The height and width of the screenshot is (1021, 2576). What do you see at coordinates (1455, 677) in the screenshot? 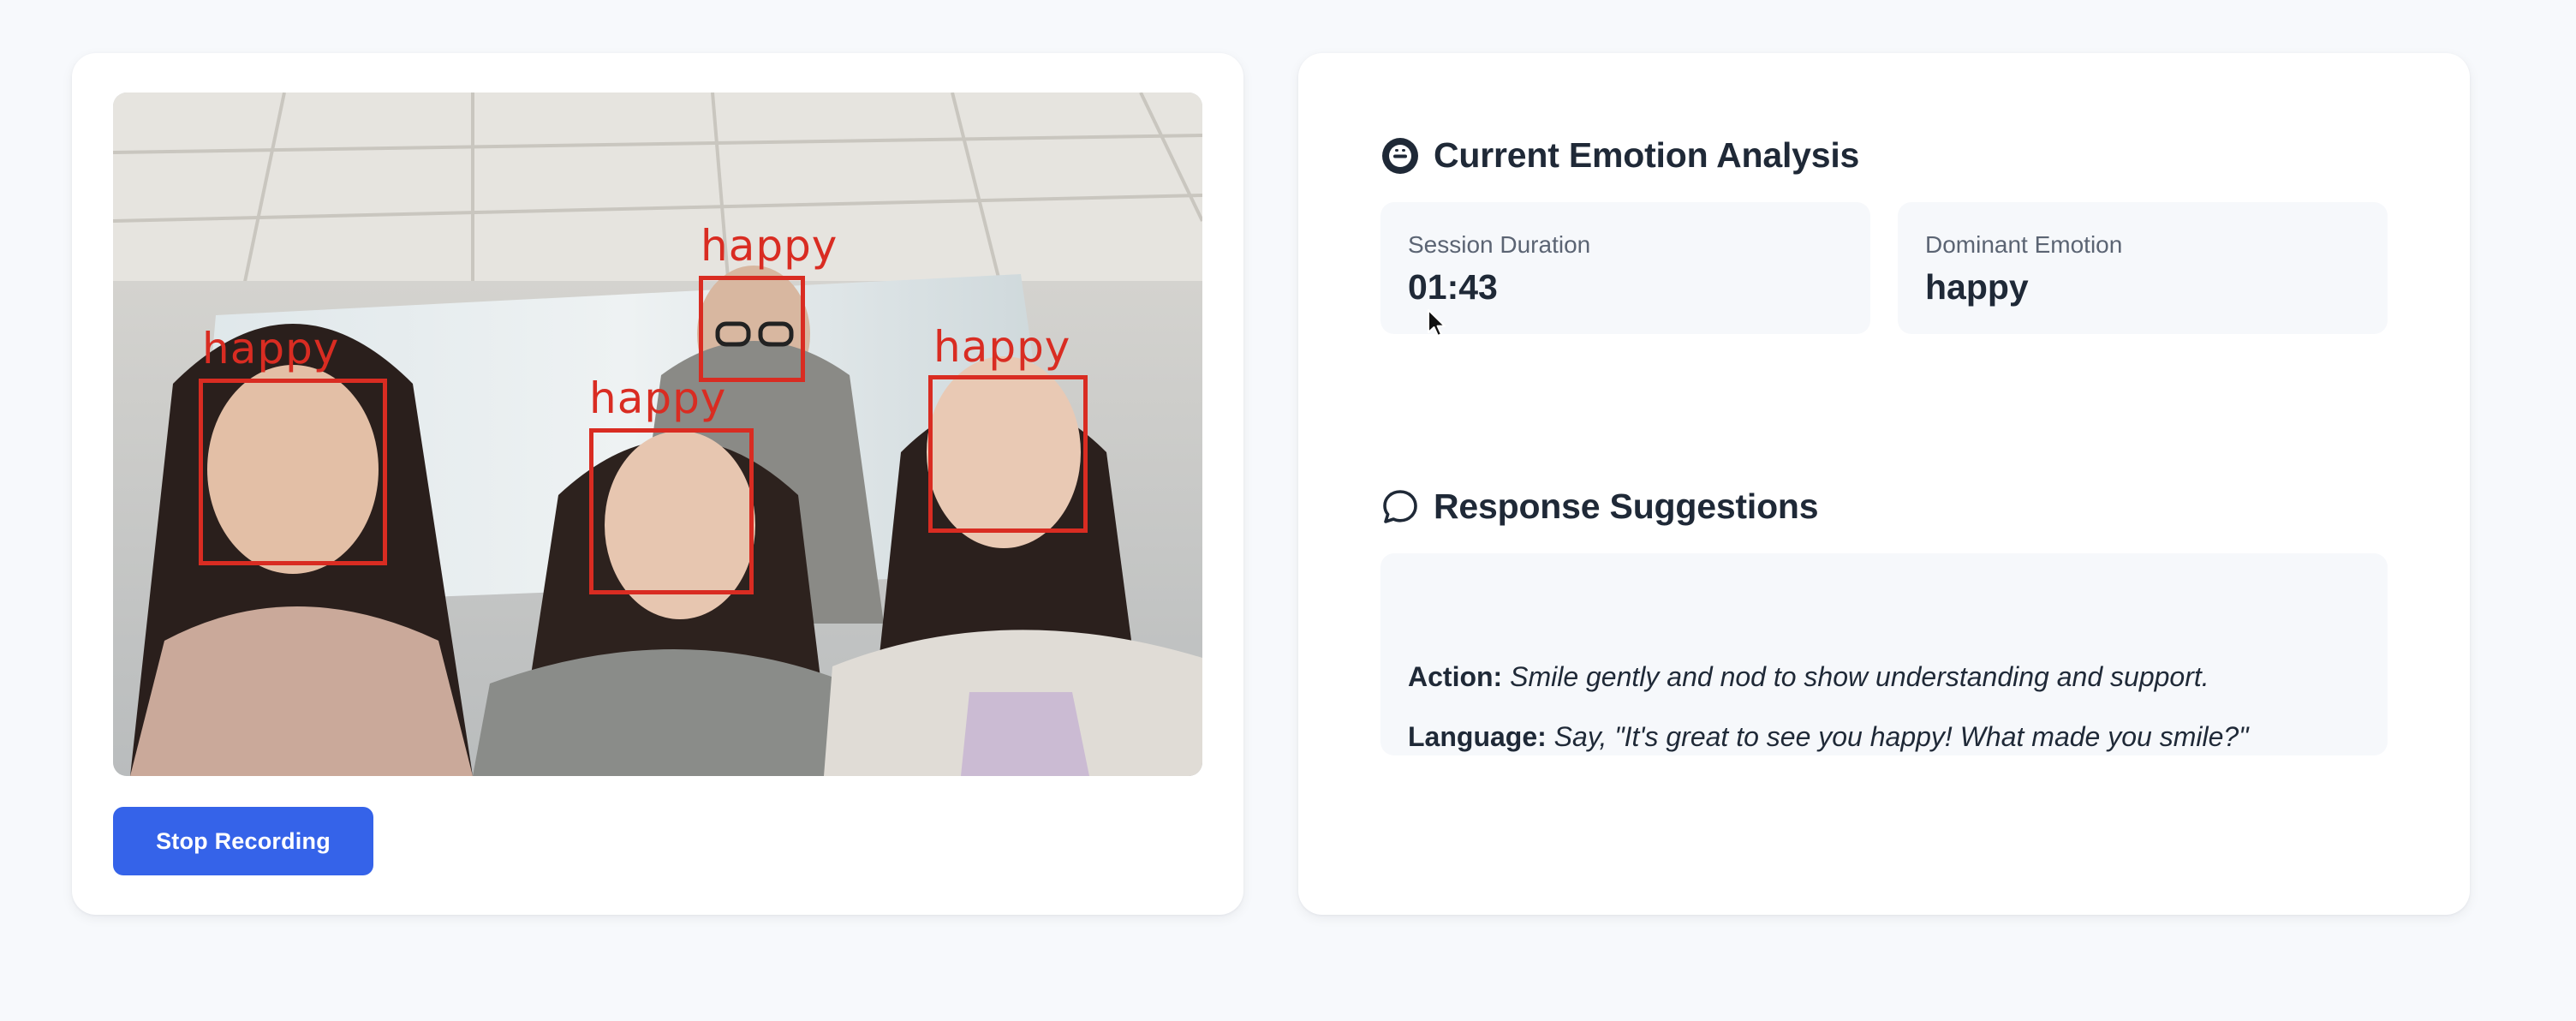
I see `action-label: Action:` at bounding box center [1455, 677].